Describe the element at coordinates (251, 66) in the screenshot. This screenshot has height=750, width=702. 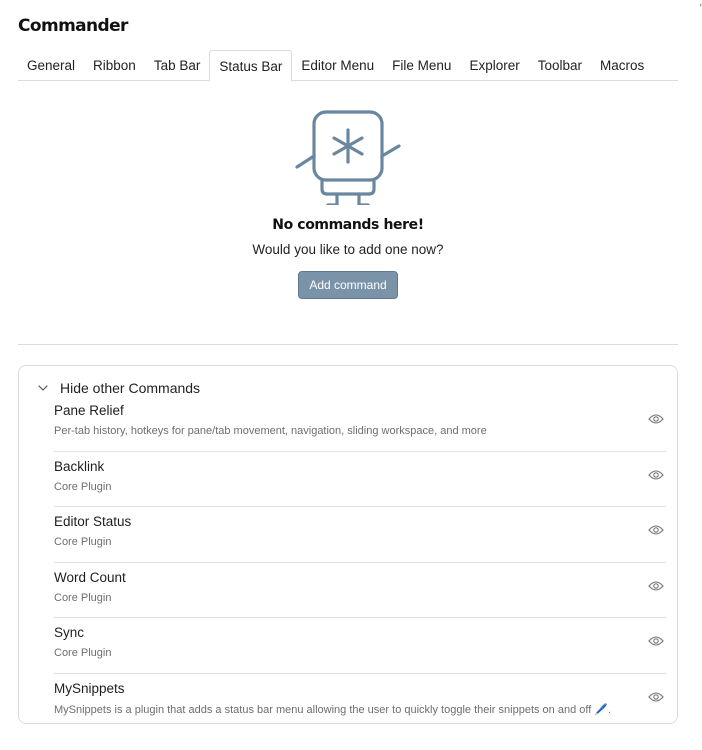
I see `tab-status-bar: Status Bar` at that location.